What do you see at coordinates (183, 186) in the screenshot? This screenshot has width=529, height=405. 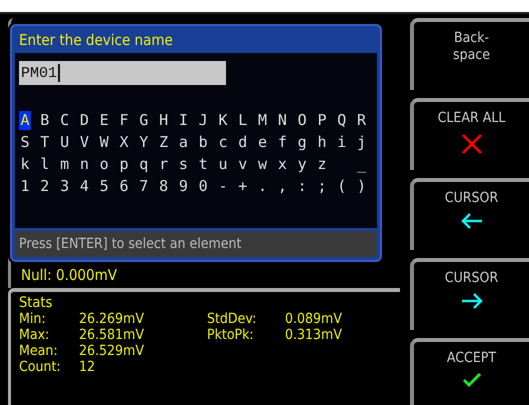 I see `character-key: 9` at bounding box center [183, 186].